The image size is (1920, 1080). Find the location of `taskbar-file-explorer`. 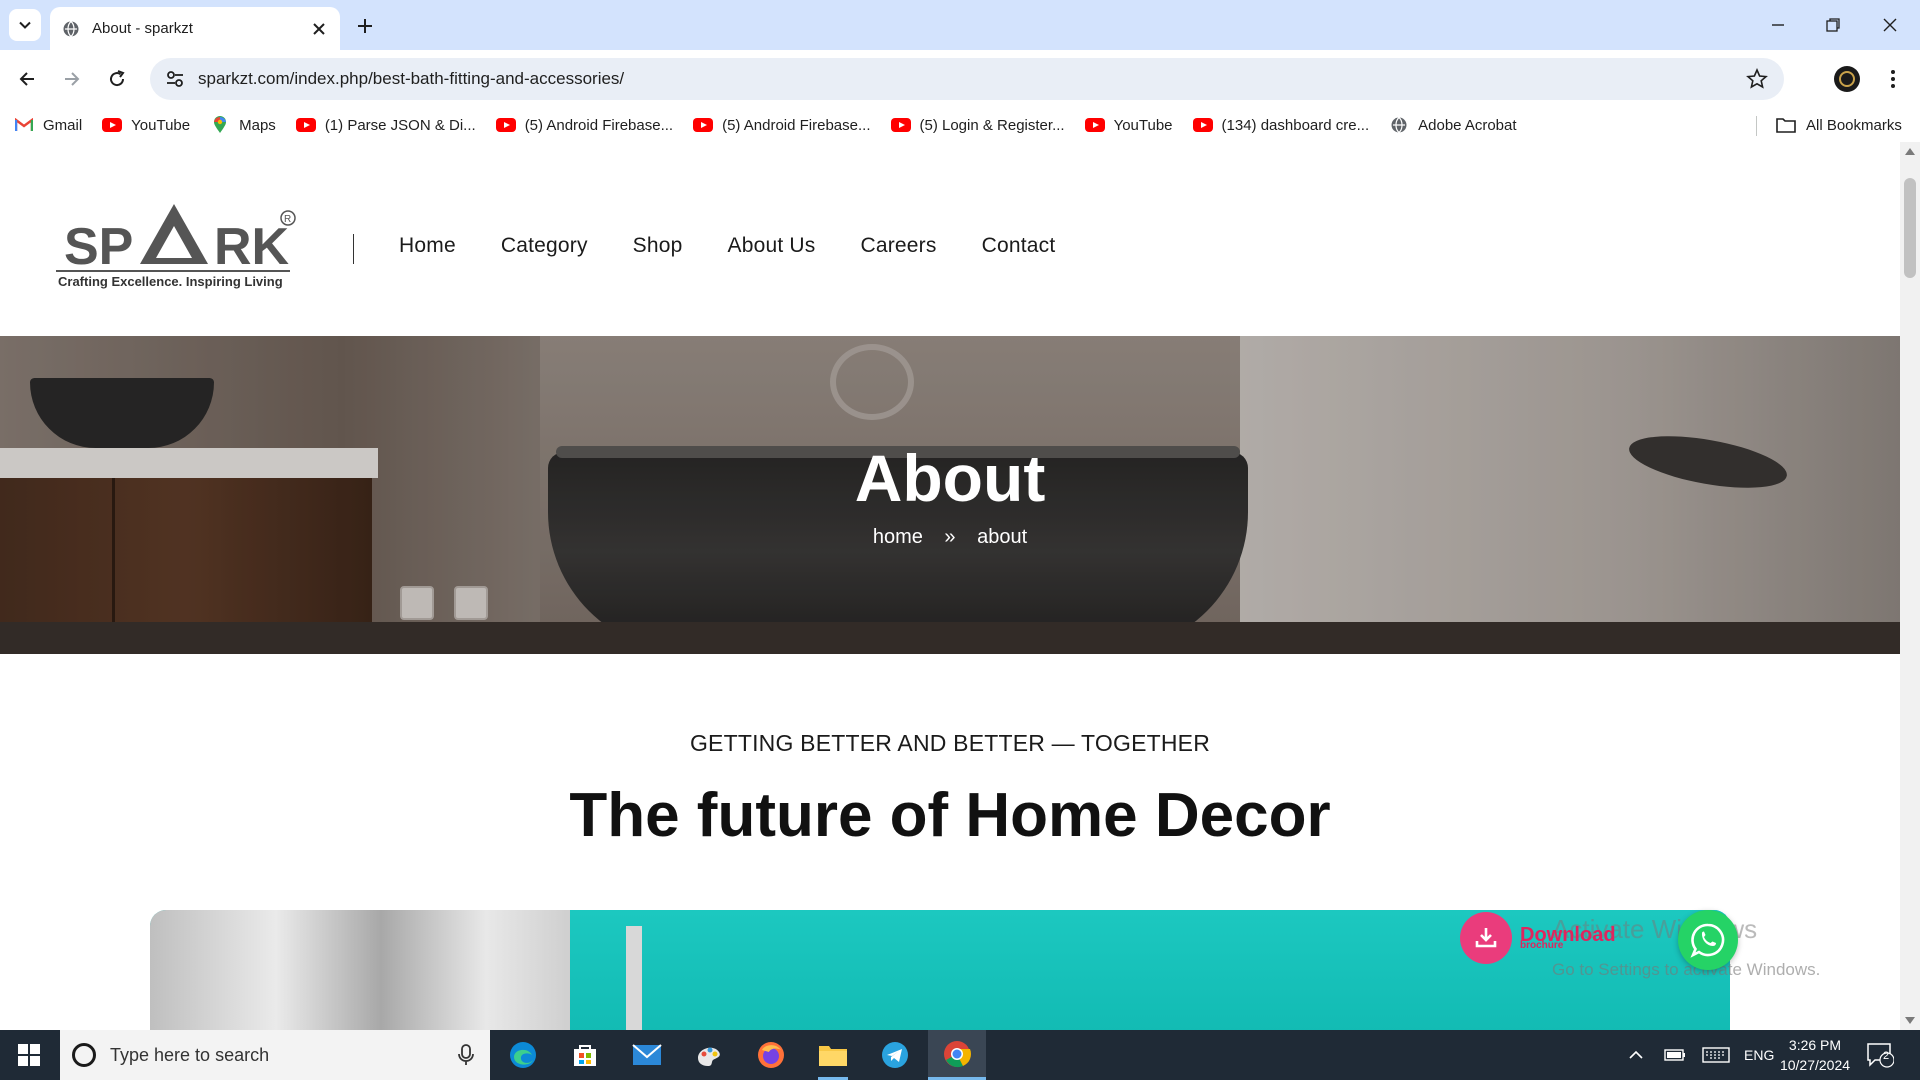

taskbar-file-explorer is located at coordinates (833, 1055).